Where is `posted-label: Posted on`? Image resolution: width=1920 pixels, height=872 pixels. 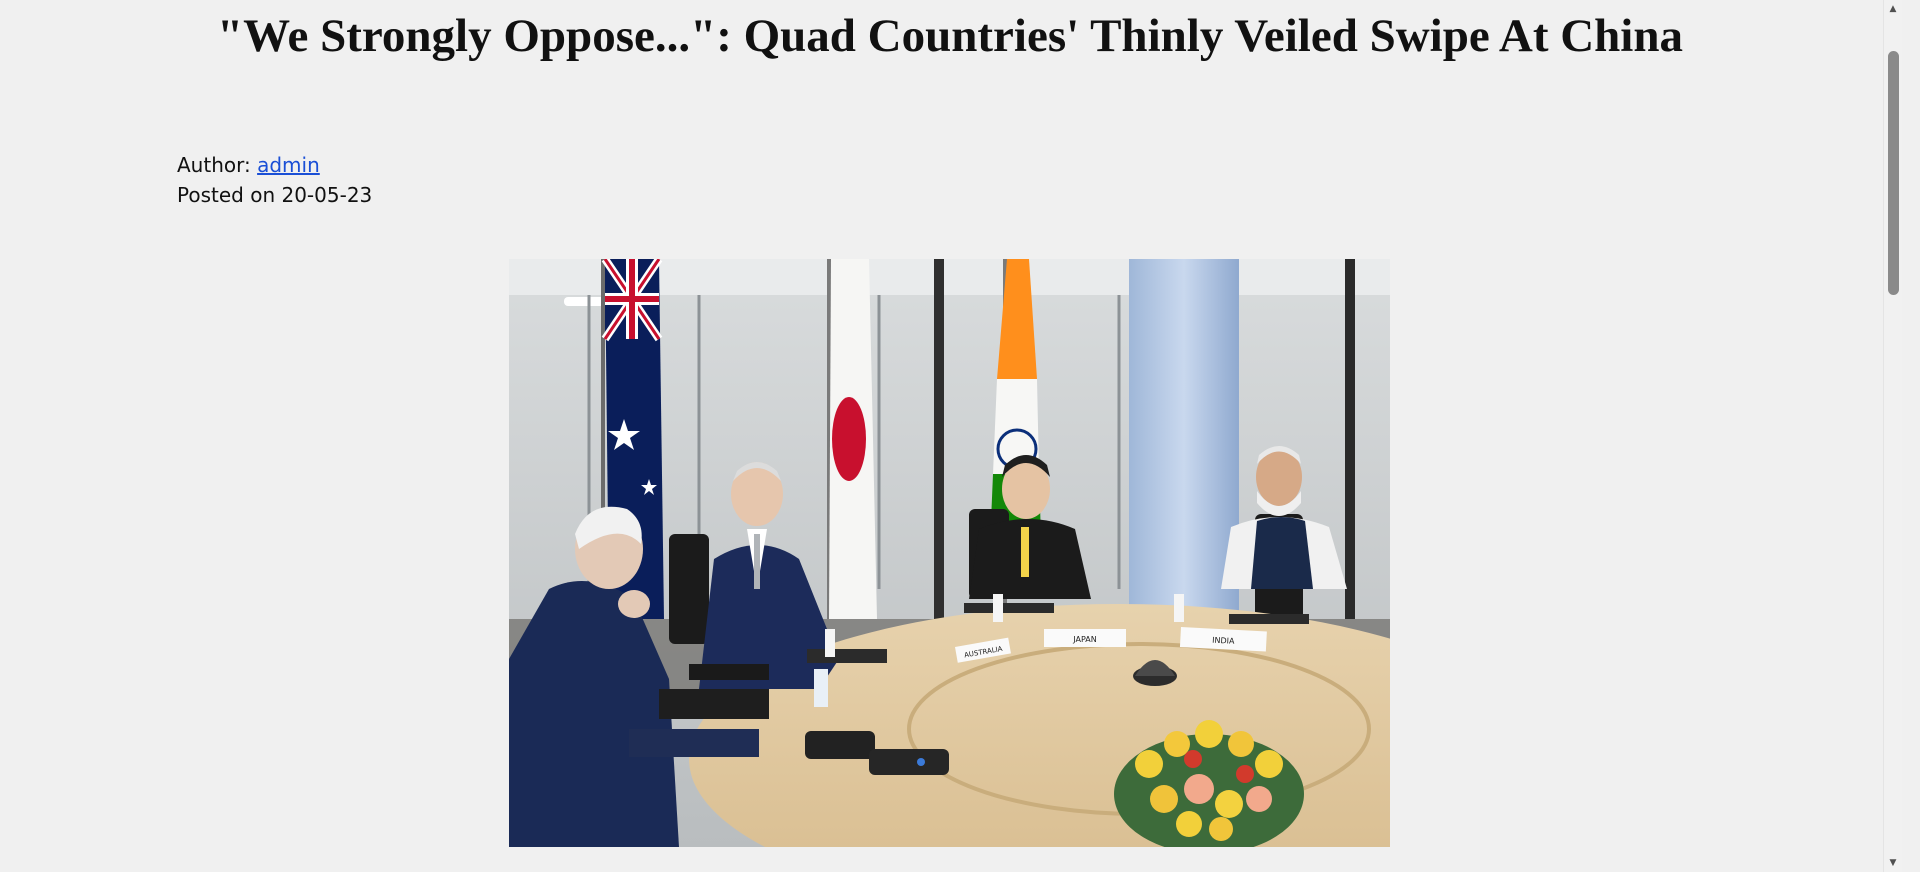
posted-label: Posted on is located at coordinates (226, 195).